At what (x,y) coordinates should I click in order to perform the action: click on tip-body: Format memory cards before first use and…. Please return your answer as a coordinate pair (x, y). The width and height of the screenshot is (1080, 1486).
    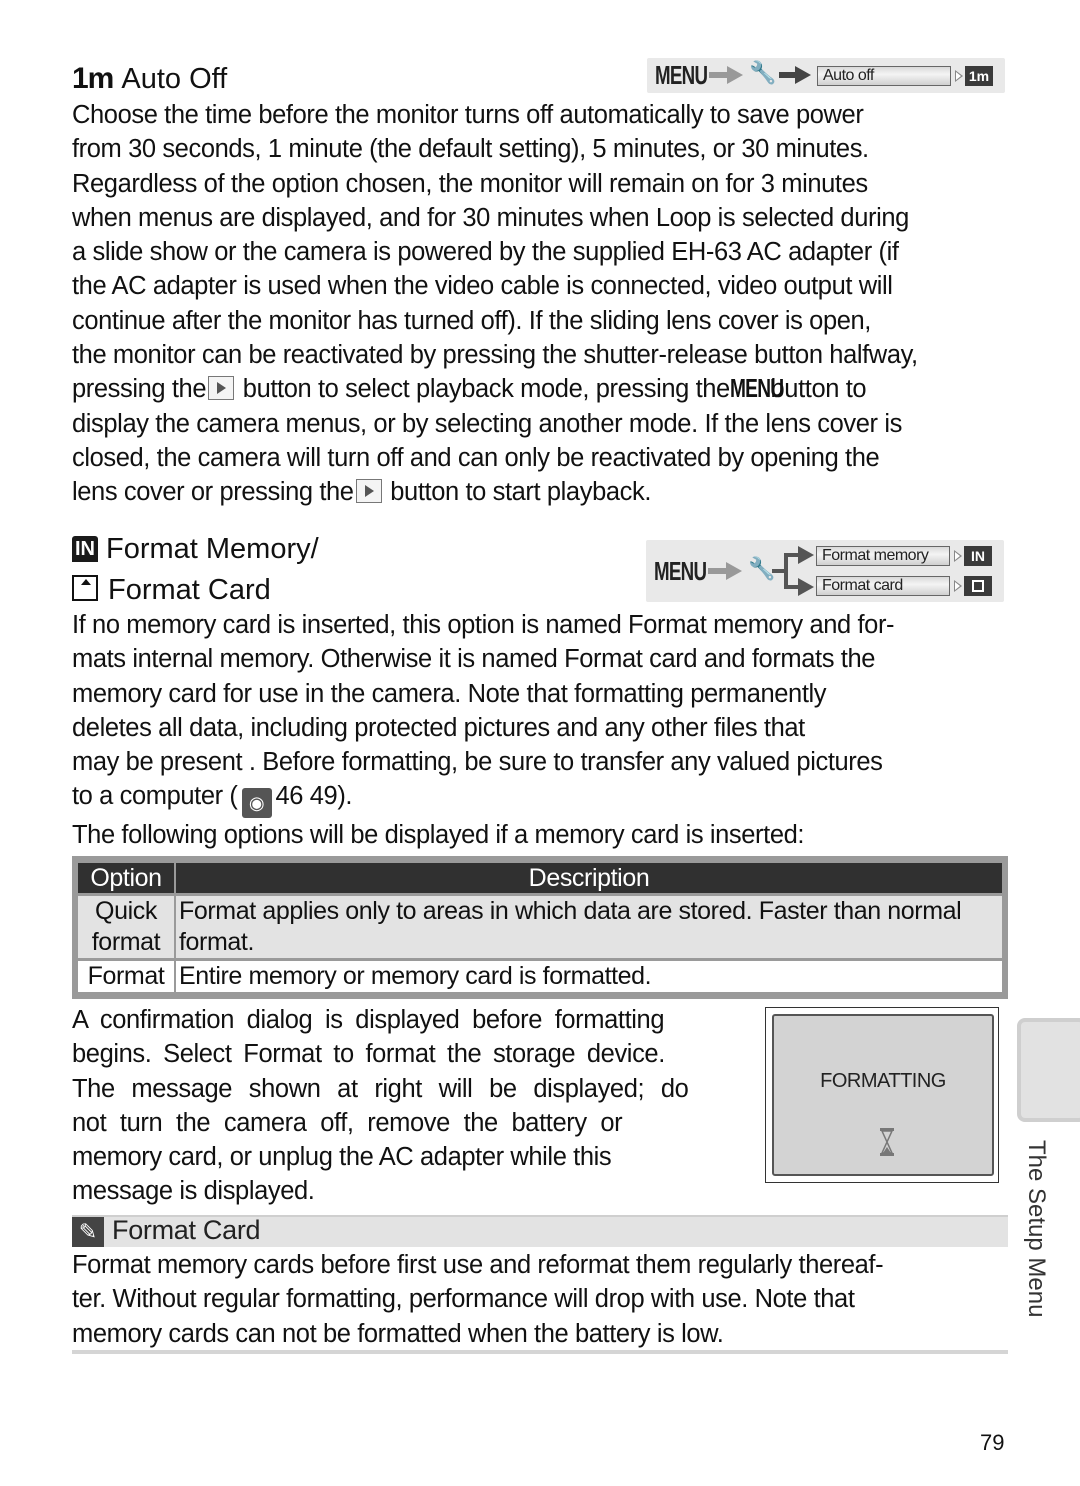
    Looking at the image, I should click on (552, 1299).